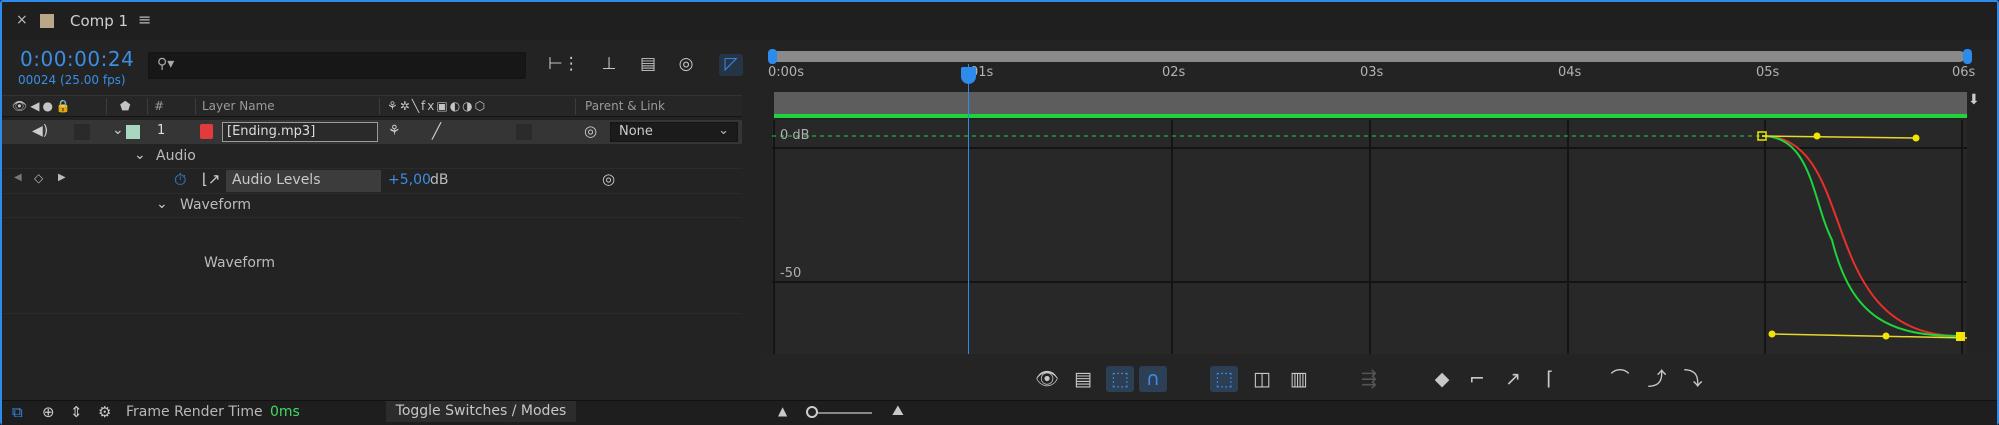 The height and width of the screenshot is (425, 1999). Describe the element at coordinates (1442, 379) in the screenshot. I see `keyframe-menu-icon: ◆` at that location.